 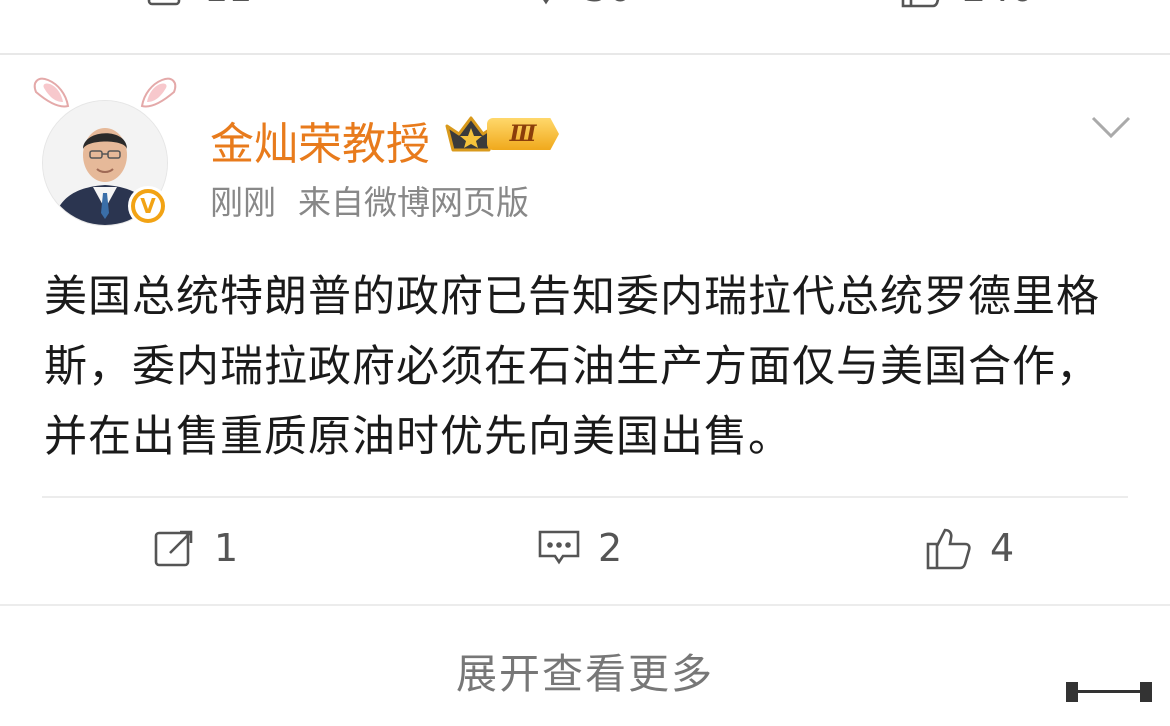 I want to click on expand-more-button: 展开查看更多, so click(x=585, y=670).